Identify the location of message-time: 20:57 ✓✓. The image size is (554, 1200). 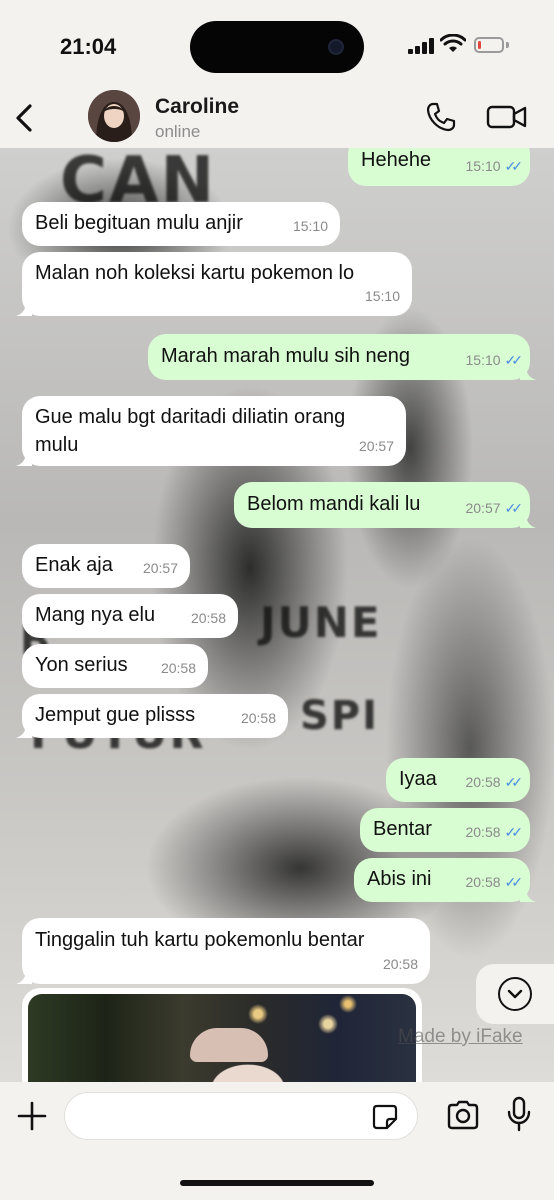
(494, 508).